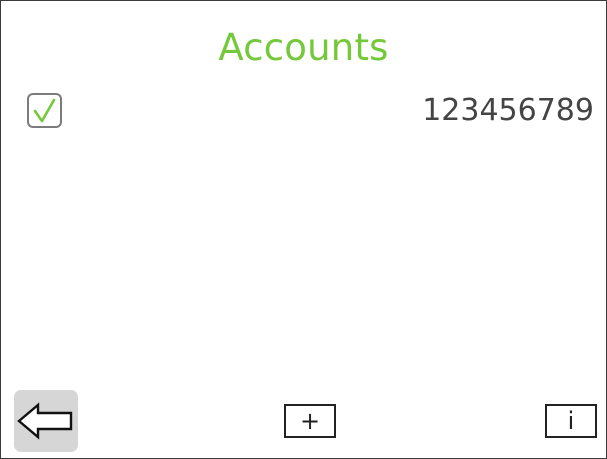  I want to click on page-title: Accounts, so click(303, 47).